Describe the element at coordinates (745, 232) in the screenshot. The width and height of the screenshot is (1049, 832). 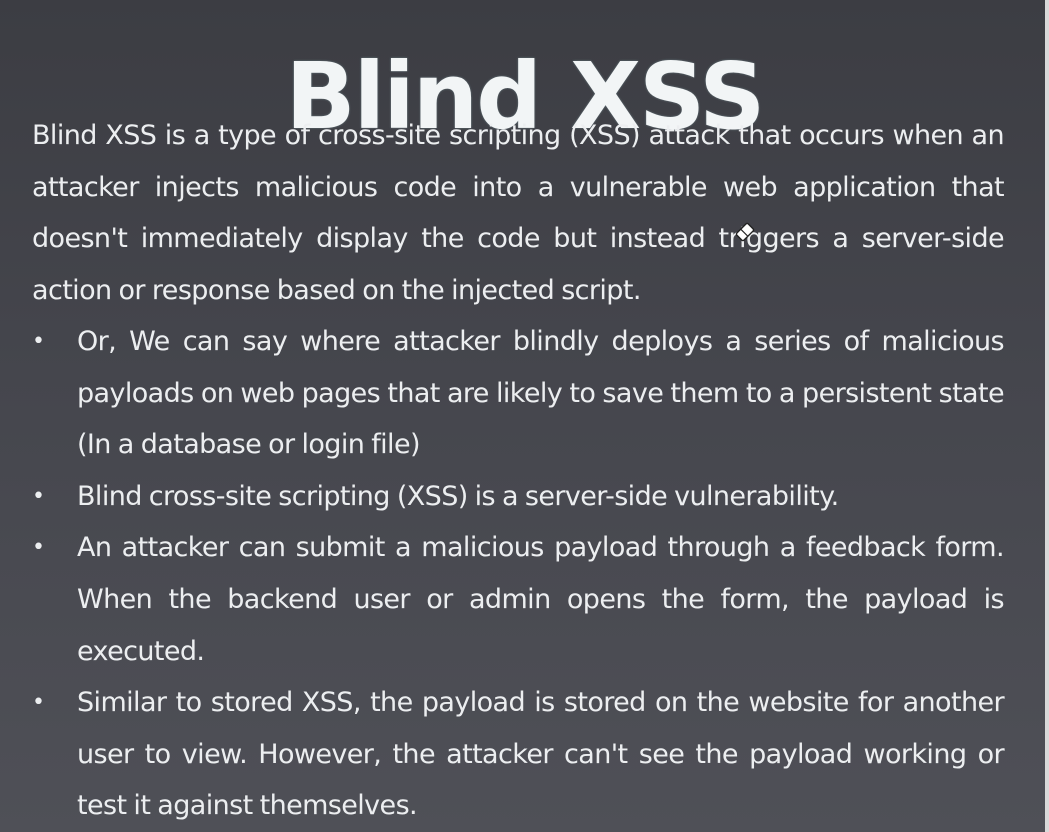
I see `eraser-cursor-icon` at that location.